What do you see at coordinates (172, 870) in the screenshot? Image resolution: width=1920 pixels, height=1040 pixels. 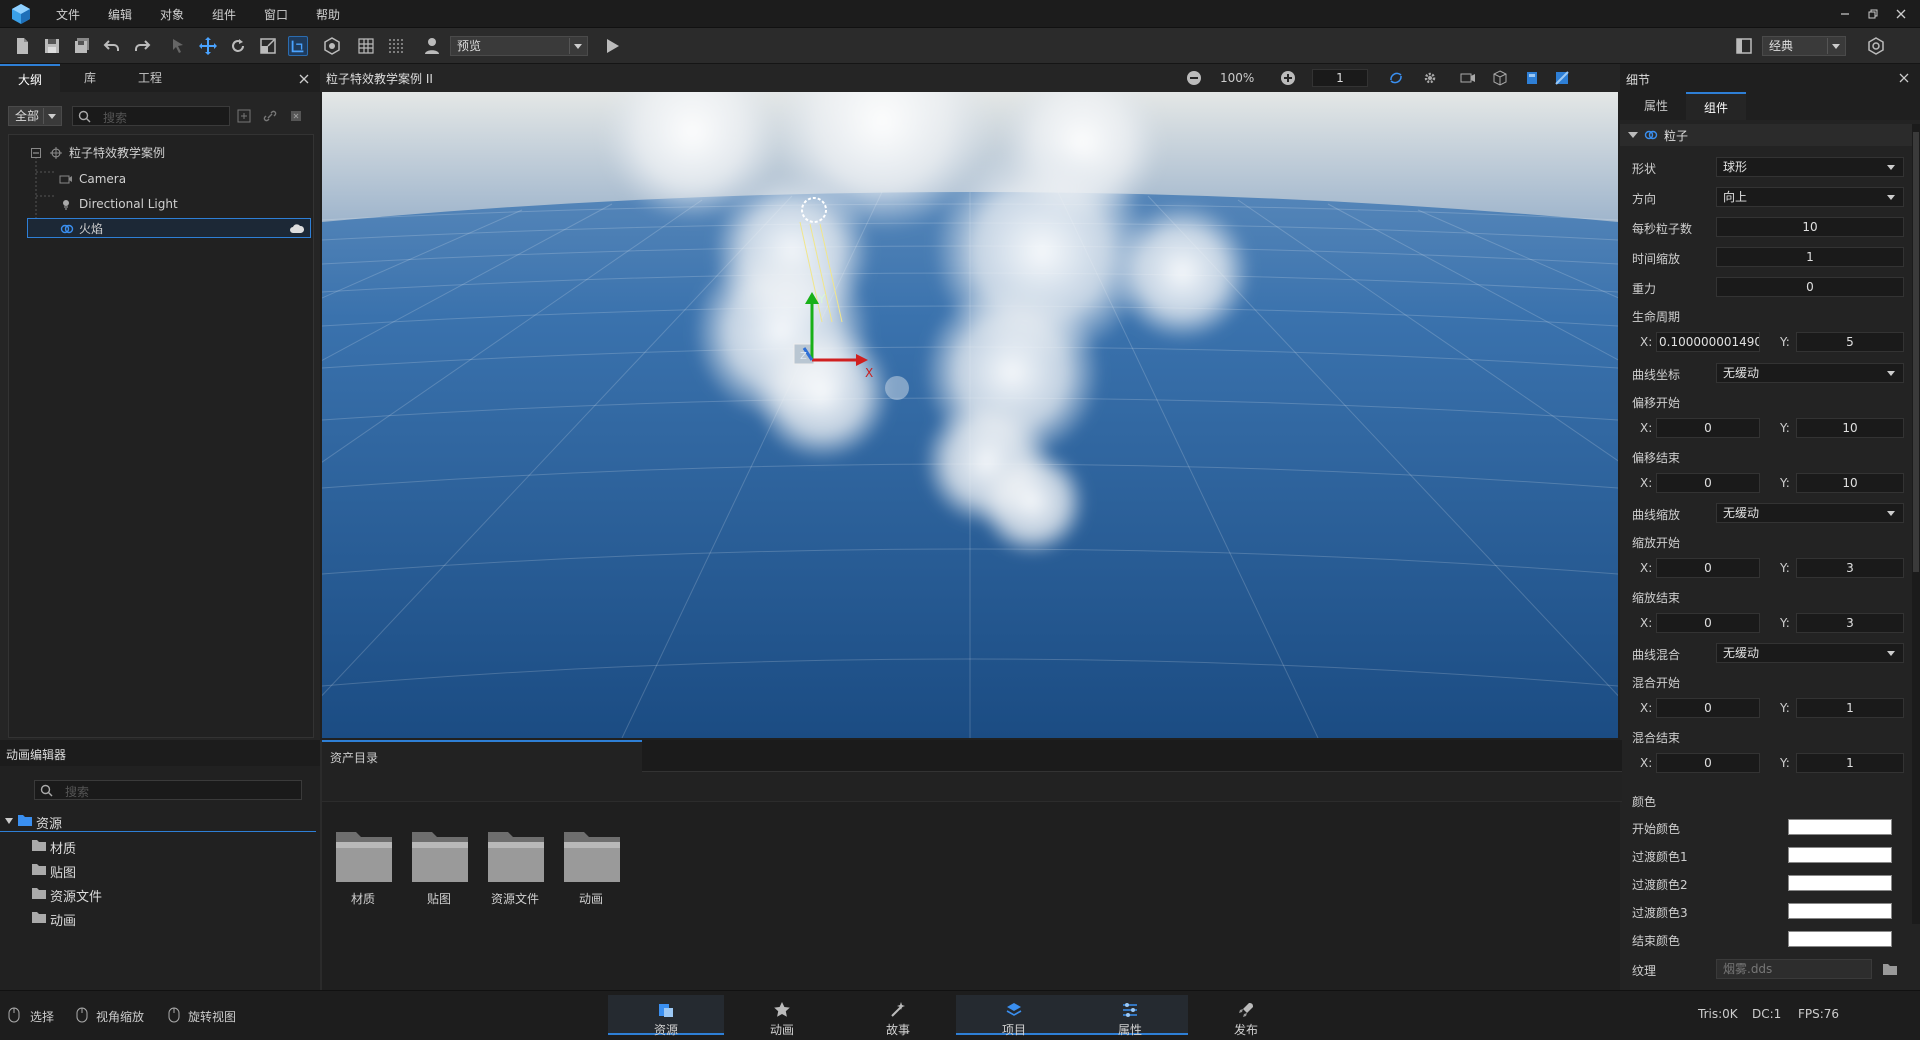 I see `tree-row-textures: 贴图` at bounding box center [172, 870].